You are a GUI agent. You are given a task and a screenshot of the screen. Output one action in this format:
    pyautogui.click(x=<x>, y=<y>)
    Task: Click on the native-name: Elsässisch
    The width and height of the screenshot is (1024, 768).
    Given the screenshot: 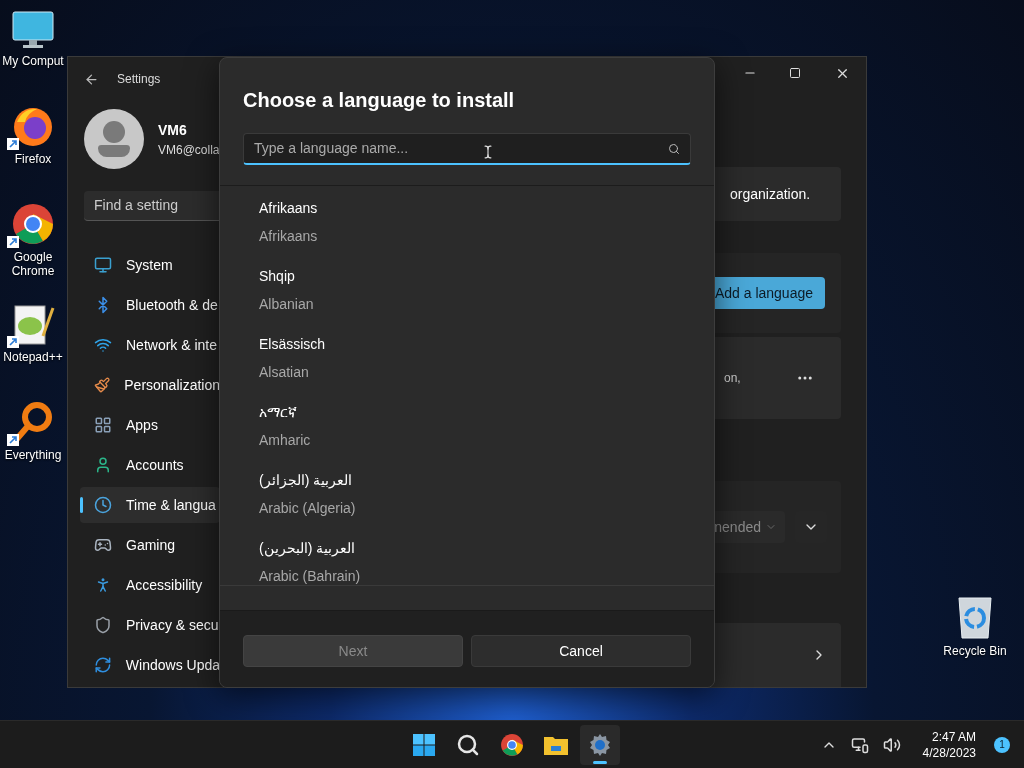 What is the action you would take?
    pyautogui.click(x=292, y=344)
    